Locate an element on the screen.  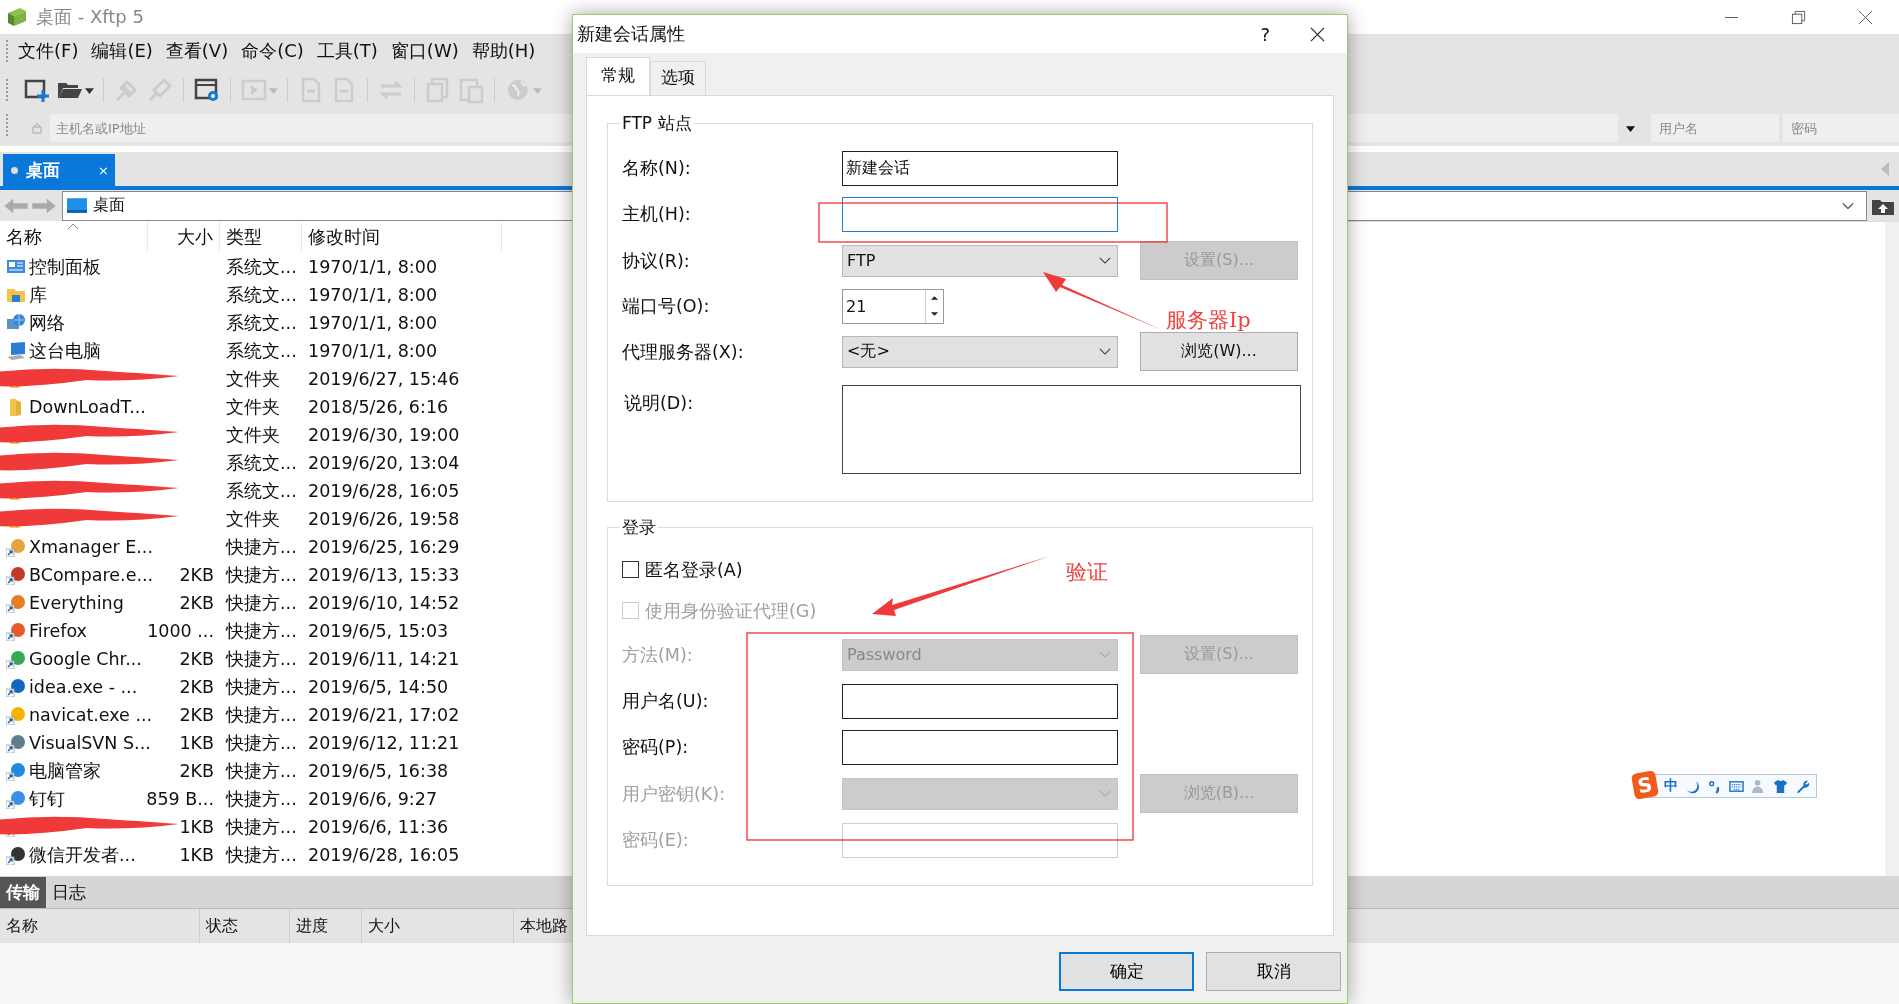
field-label: 端口号(O): is located at coordinates (666, 306).